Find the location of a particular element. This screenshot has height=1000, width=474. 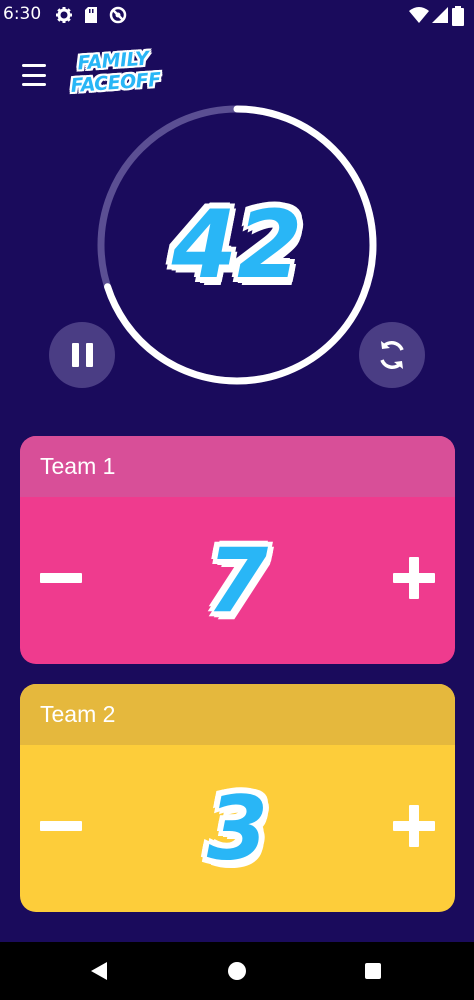

gear-icon is located at coordinates (64, 17).